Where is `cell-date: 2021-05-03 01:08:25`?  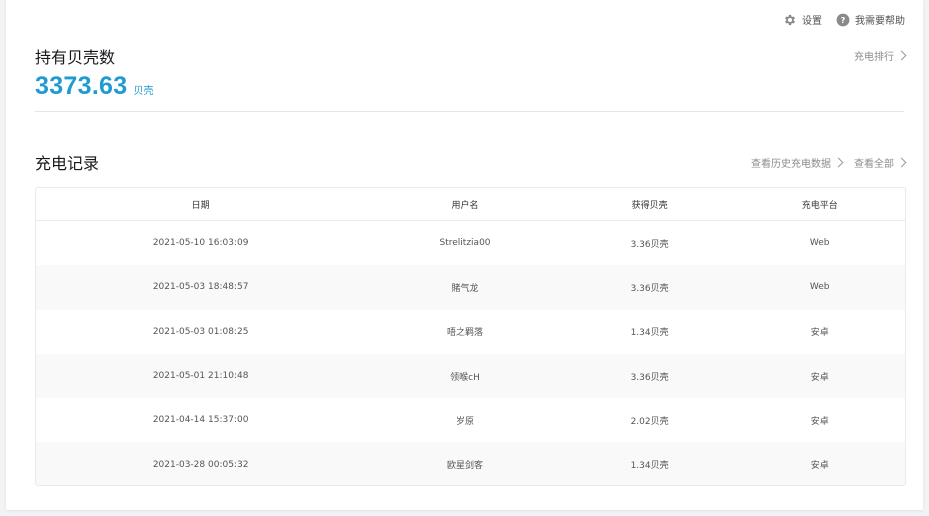
cell-date: 2021-05-03 01:08:25 is located at coordinates (200, 331).